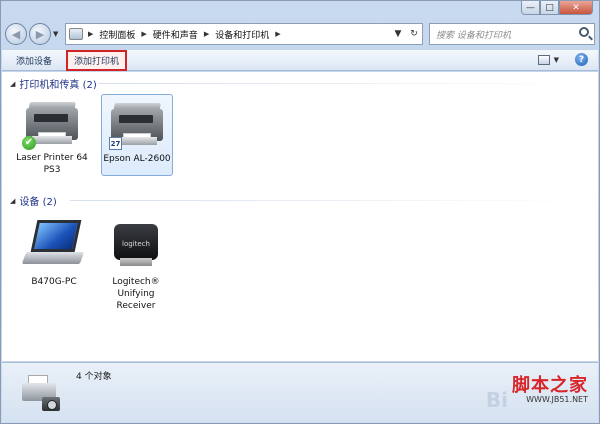  Describe the element at coordinates (57, 34) in the screenshot. I see `recent-pages-dropdown: ▼` at that location.